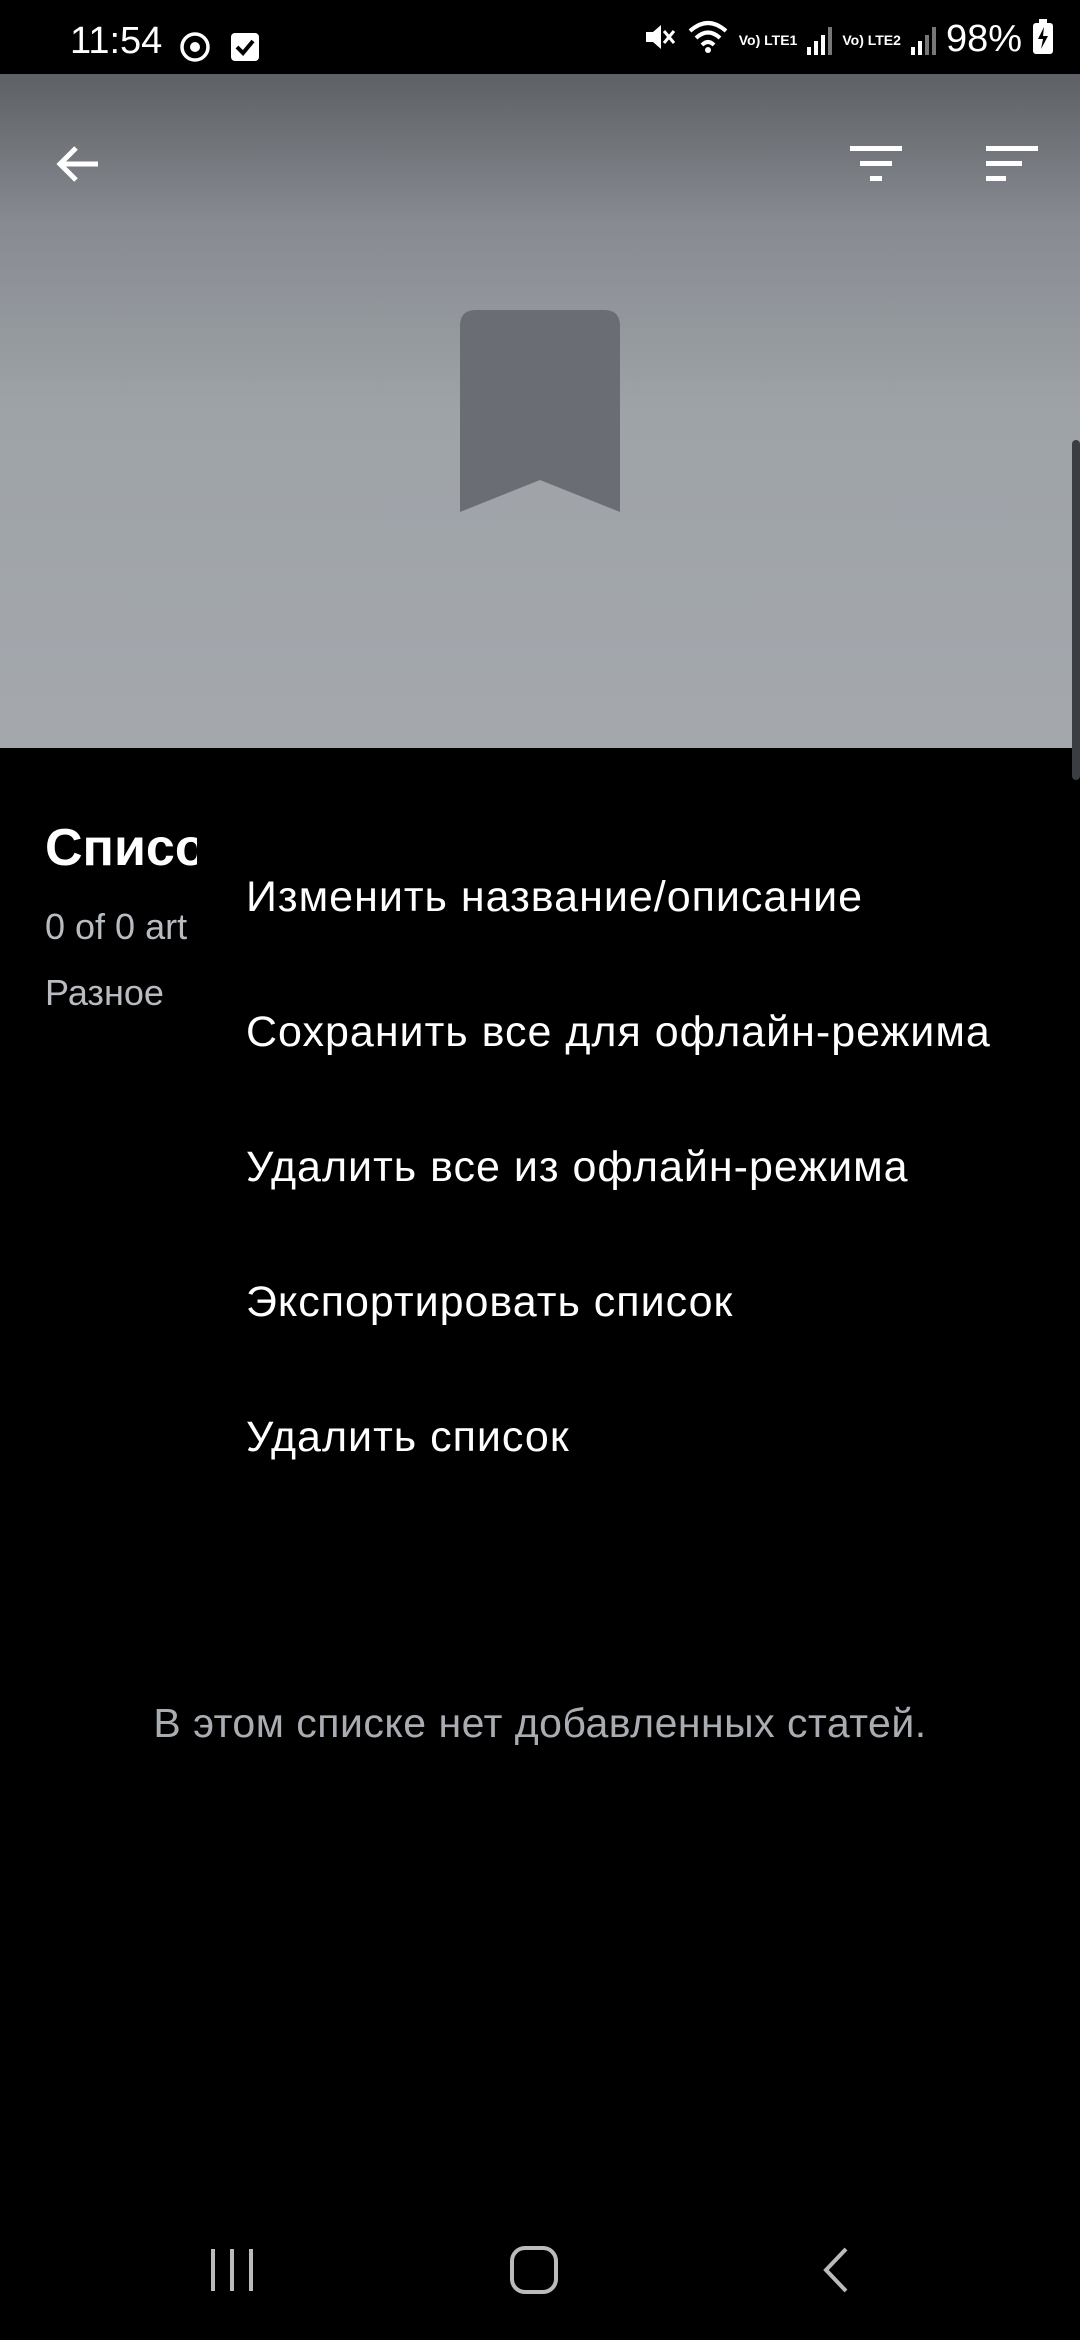 The height and width of the screenshot is (2340, 1080). What do you see at coordinates (245, 49) in the screenshot?
I see `checkbox-icon` at bounding box center [245, 49].